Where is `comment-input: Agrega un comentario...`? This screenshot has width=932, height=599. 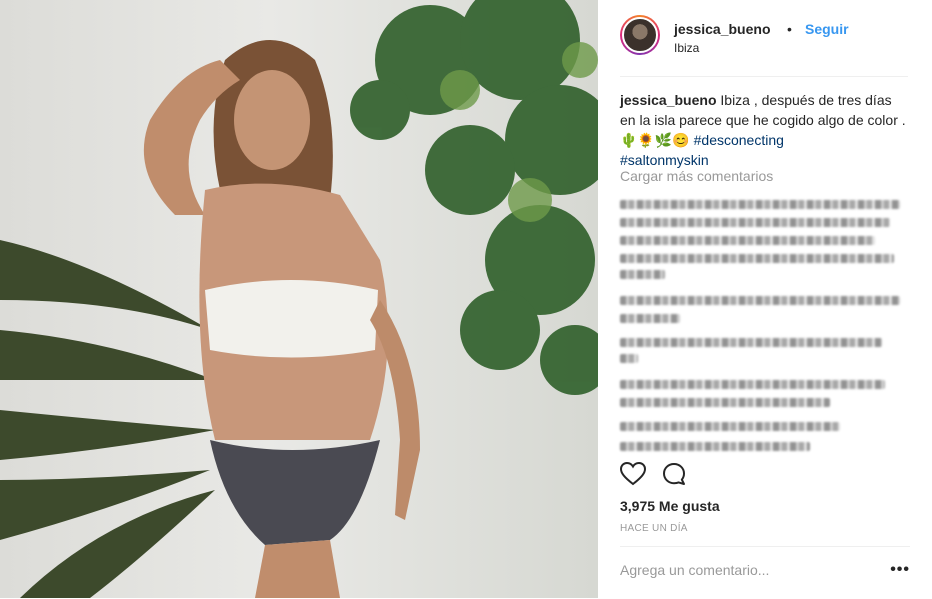 comment-input: Agrega un comentario... is located at coordinates (694, 570).